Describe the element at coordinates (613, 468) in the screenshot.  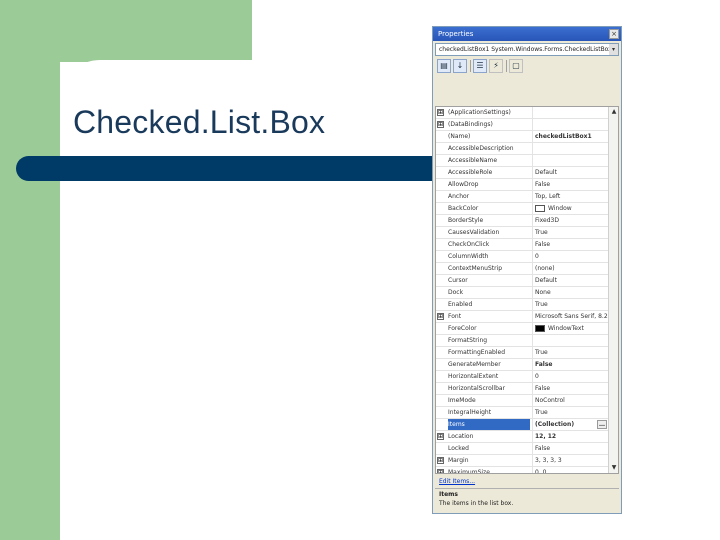
I see `scroll-down-icon: ▼` at that location.